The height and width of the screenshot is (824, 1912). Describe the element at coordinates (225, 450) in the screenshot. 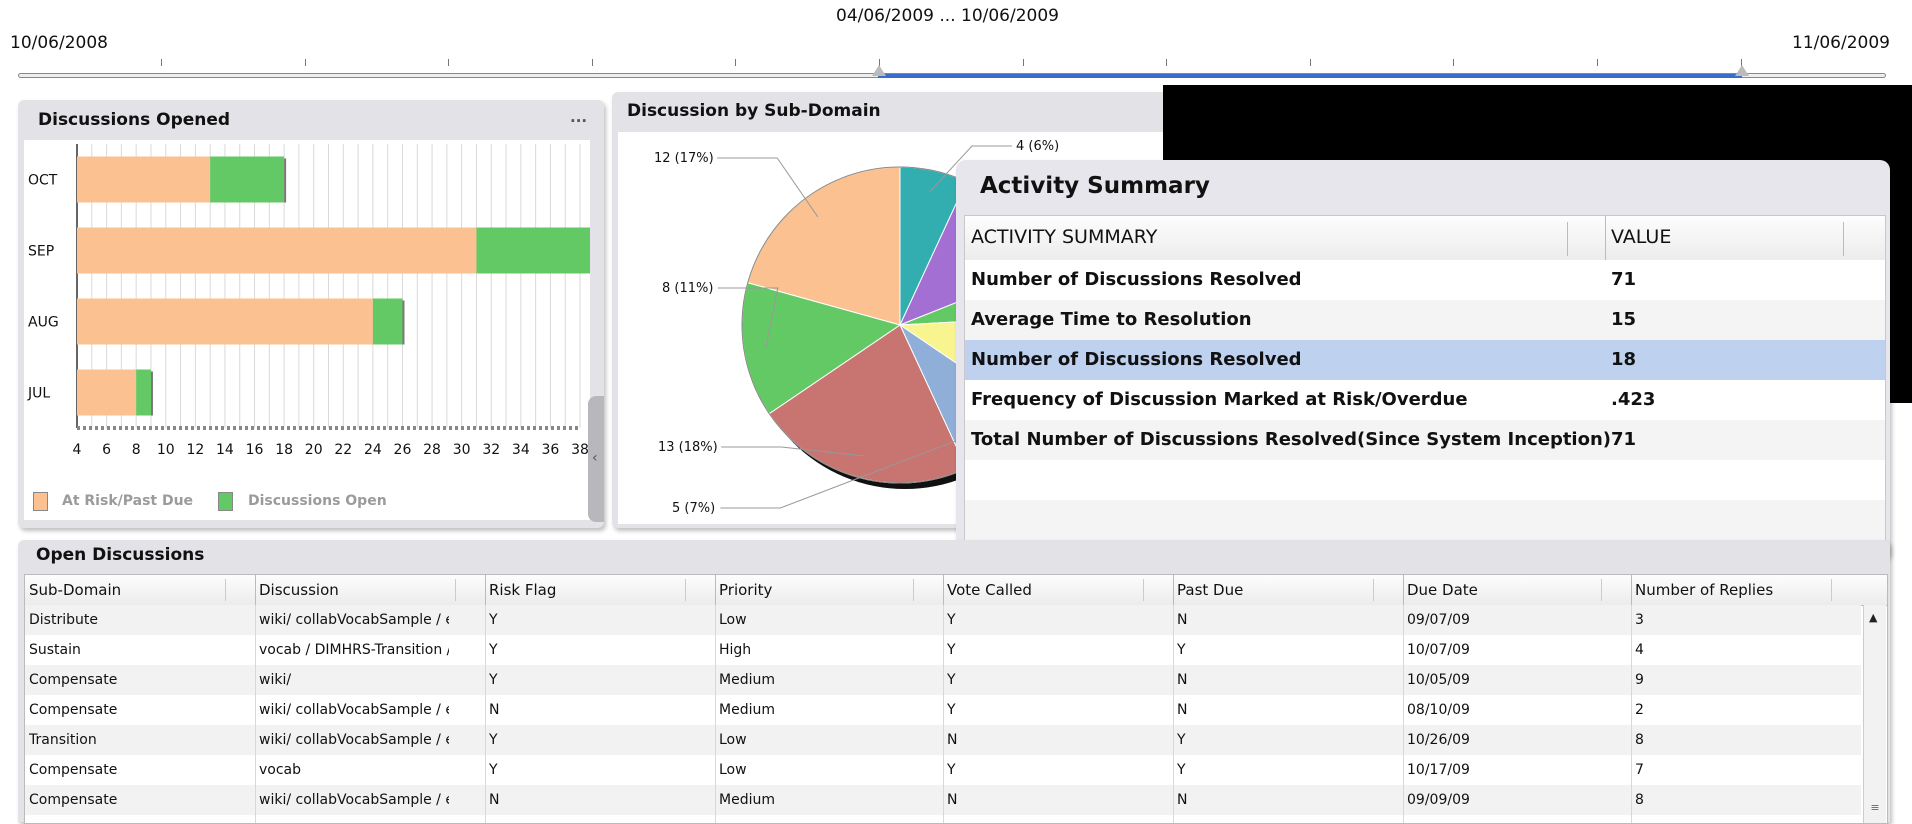

I see `x-tick-label: 14` at that location.